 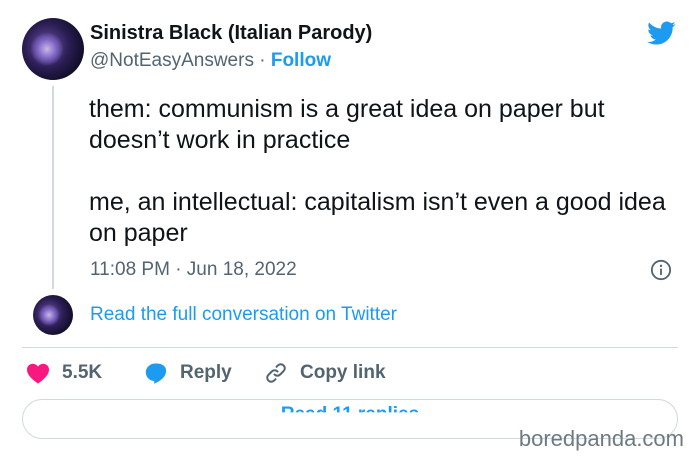 What do you see at coordinates (350, 414) in the screenshot?
I see `read-replies-label: Read 11 replies` at bounding box center [350, 414].